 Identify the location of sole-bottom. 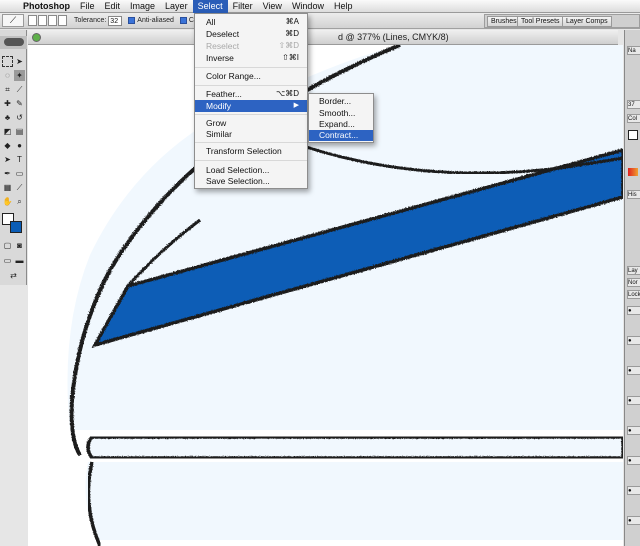
(354, 501).